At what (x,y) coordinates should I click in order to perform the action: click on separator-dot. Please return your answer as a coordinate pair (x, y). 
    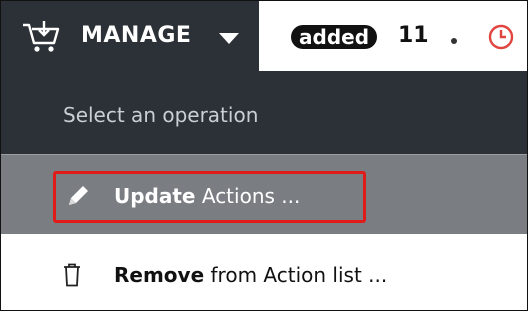
    Looking at the image, I should click on (454, 41).